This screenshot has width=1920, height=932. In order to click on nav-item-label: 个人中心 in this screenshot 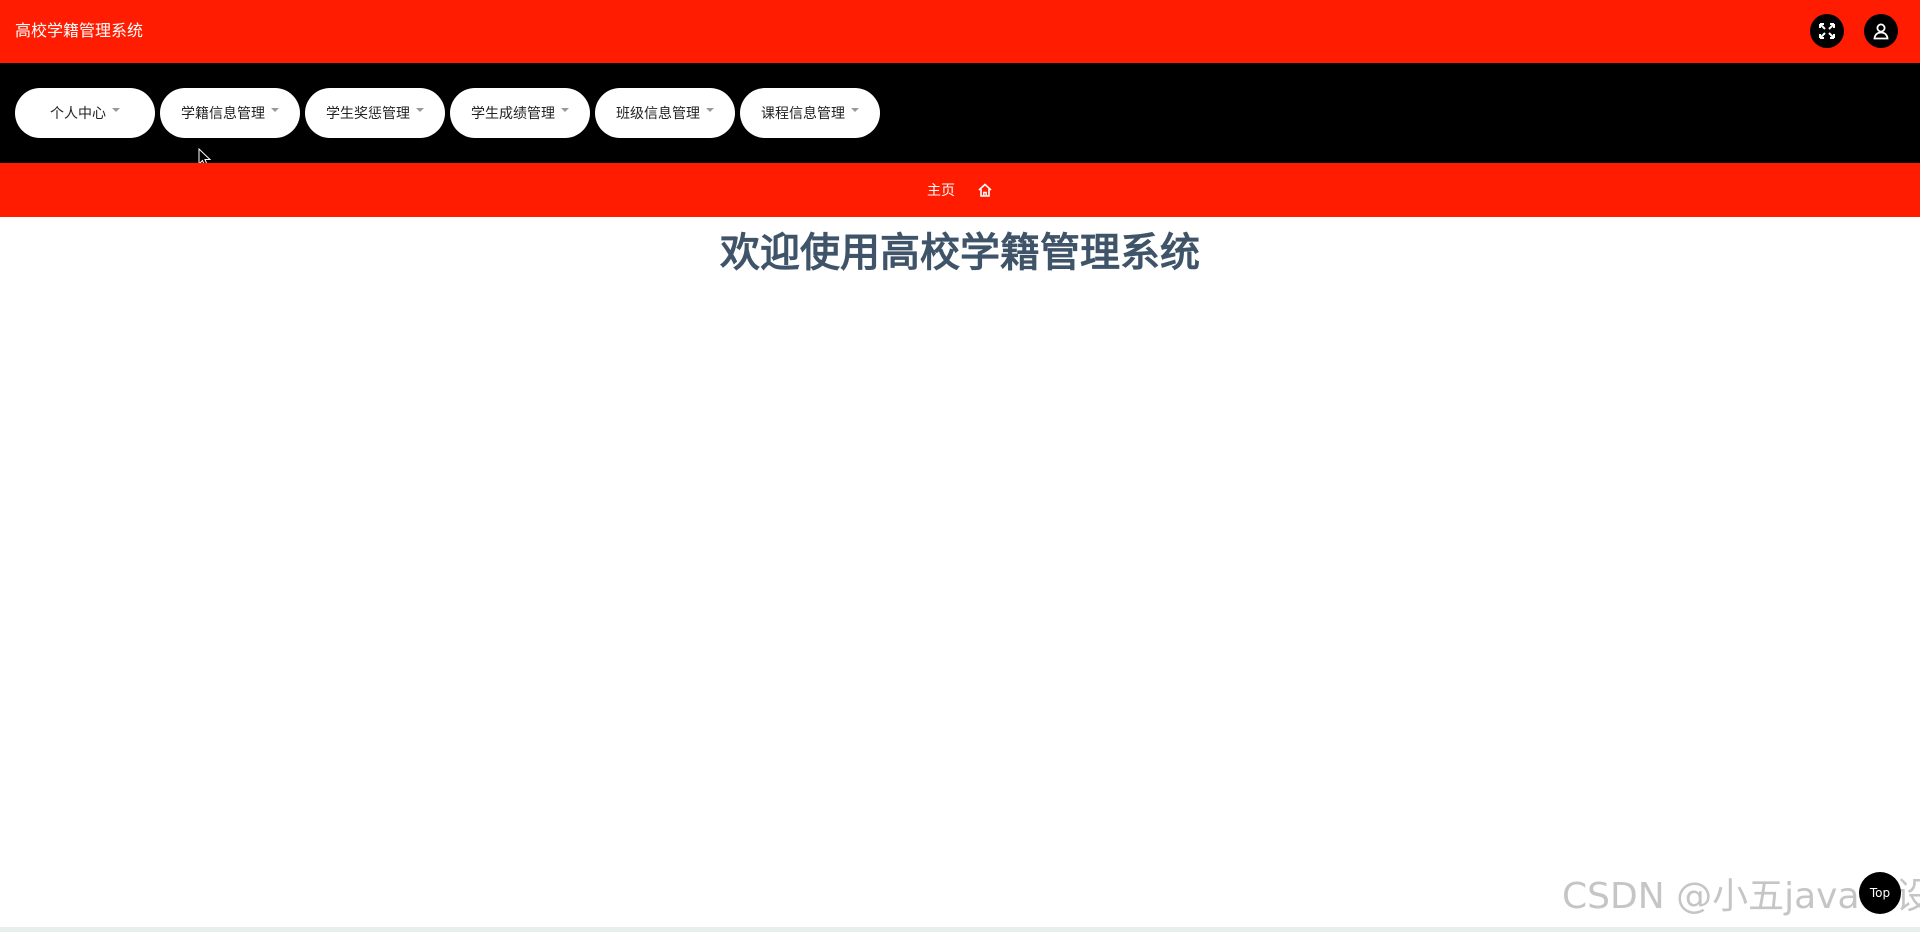, I will do `click(78, 114)`.